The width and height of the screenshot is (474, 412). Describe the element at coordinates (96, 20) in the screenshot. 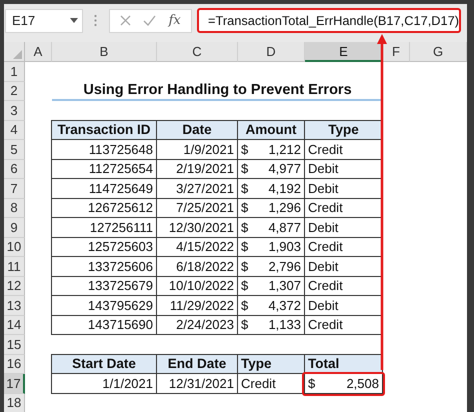

I see `grip-icon` at that location.